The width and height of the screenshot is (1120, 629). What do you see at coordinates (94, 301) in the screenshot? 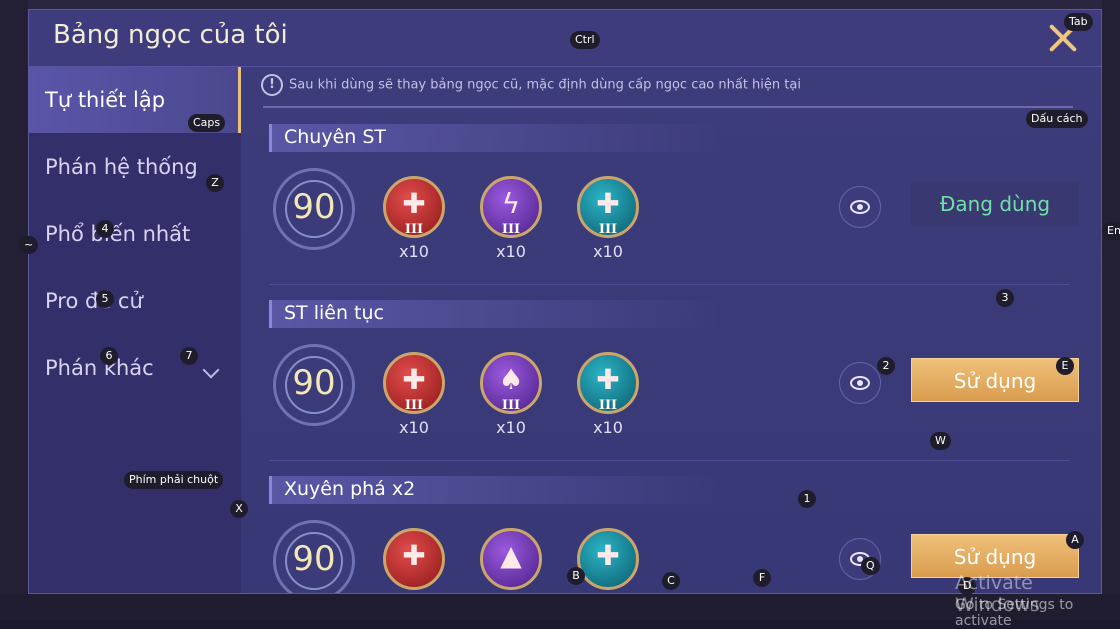
I see `sidebar-item-label: Pro đề cử` at bounding box center [94, 301].